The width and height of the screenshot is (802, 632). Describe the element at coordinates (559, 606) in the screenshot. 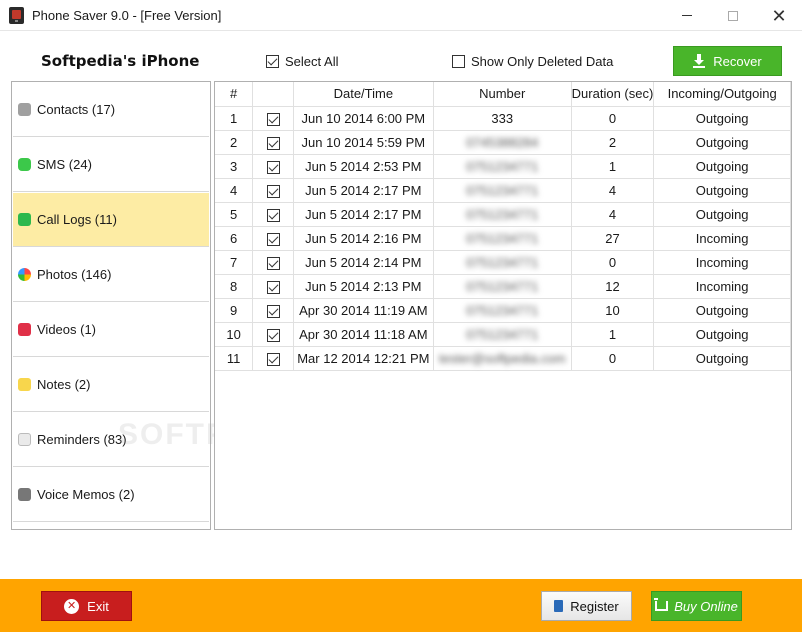

I see `register-icon` at that location.